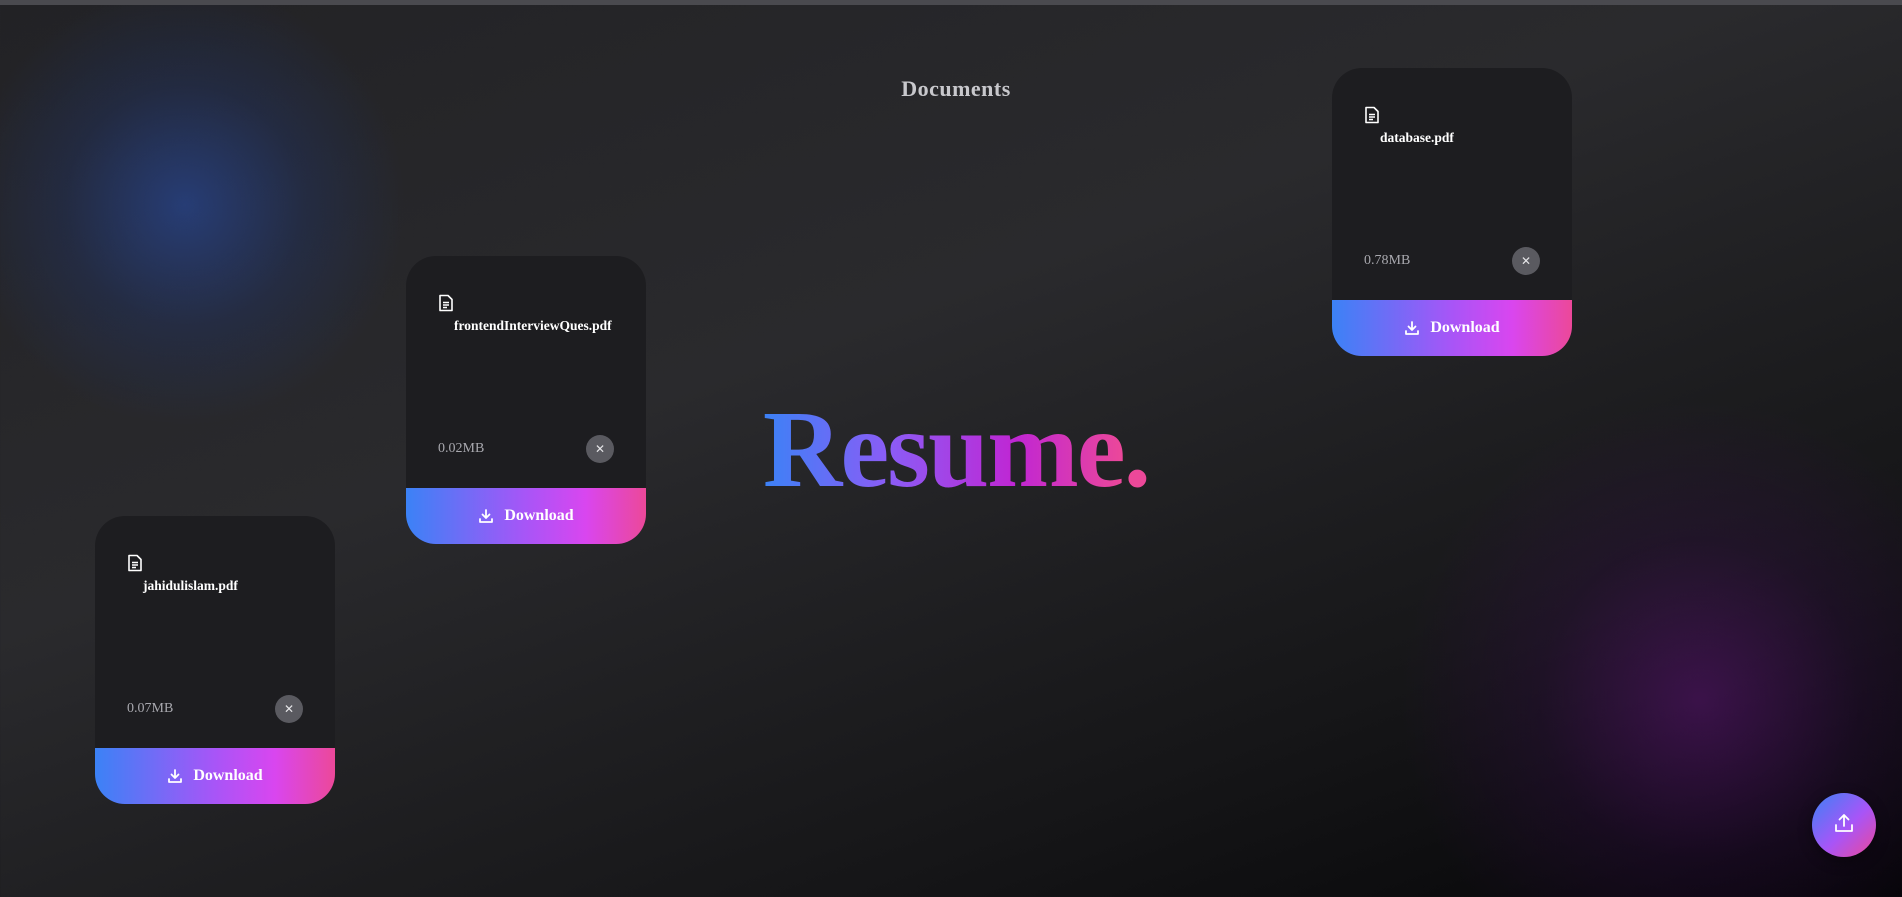  Describe the element at coordinates (150, 708) in the screenshot. I see `document-size: 0.07MB` at that location.